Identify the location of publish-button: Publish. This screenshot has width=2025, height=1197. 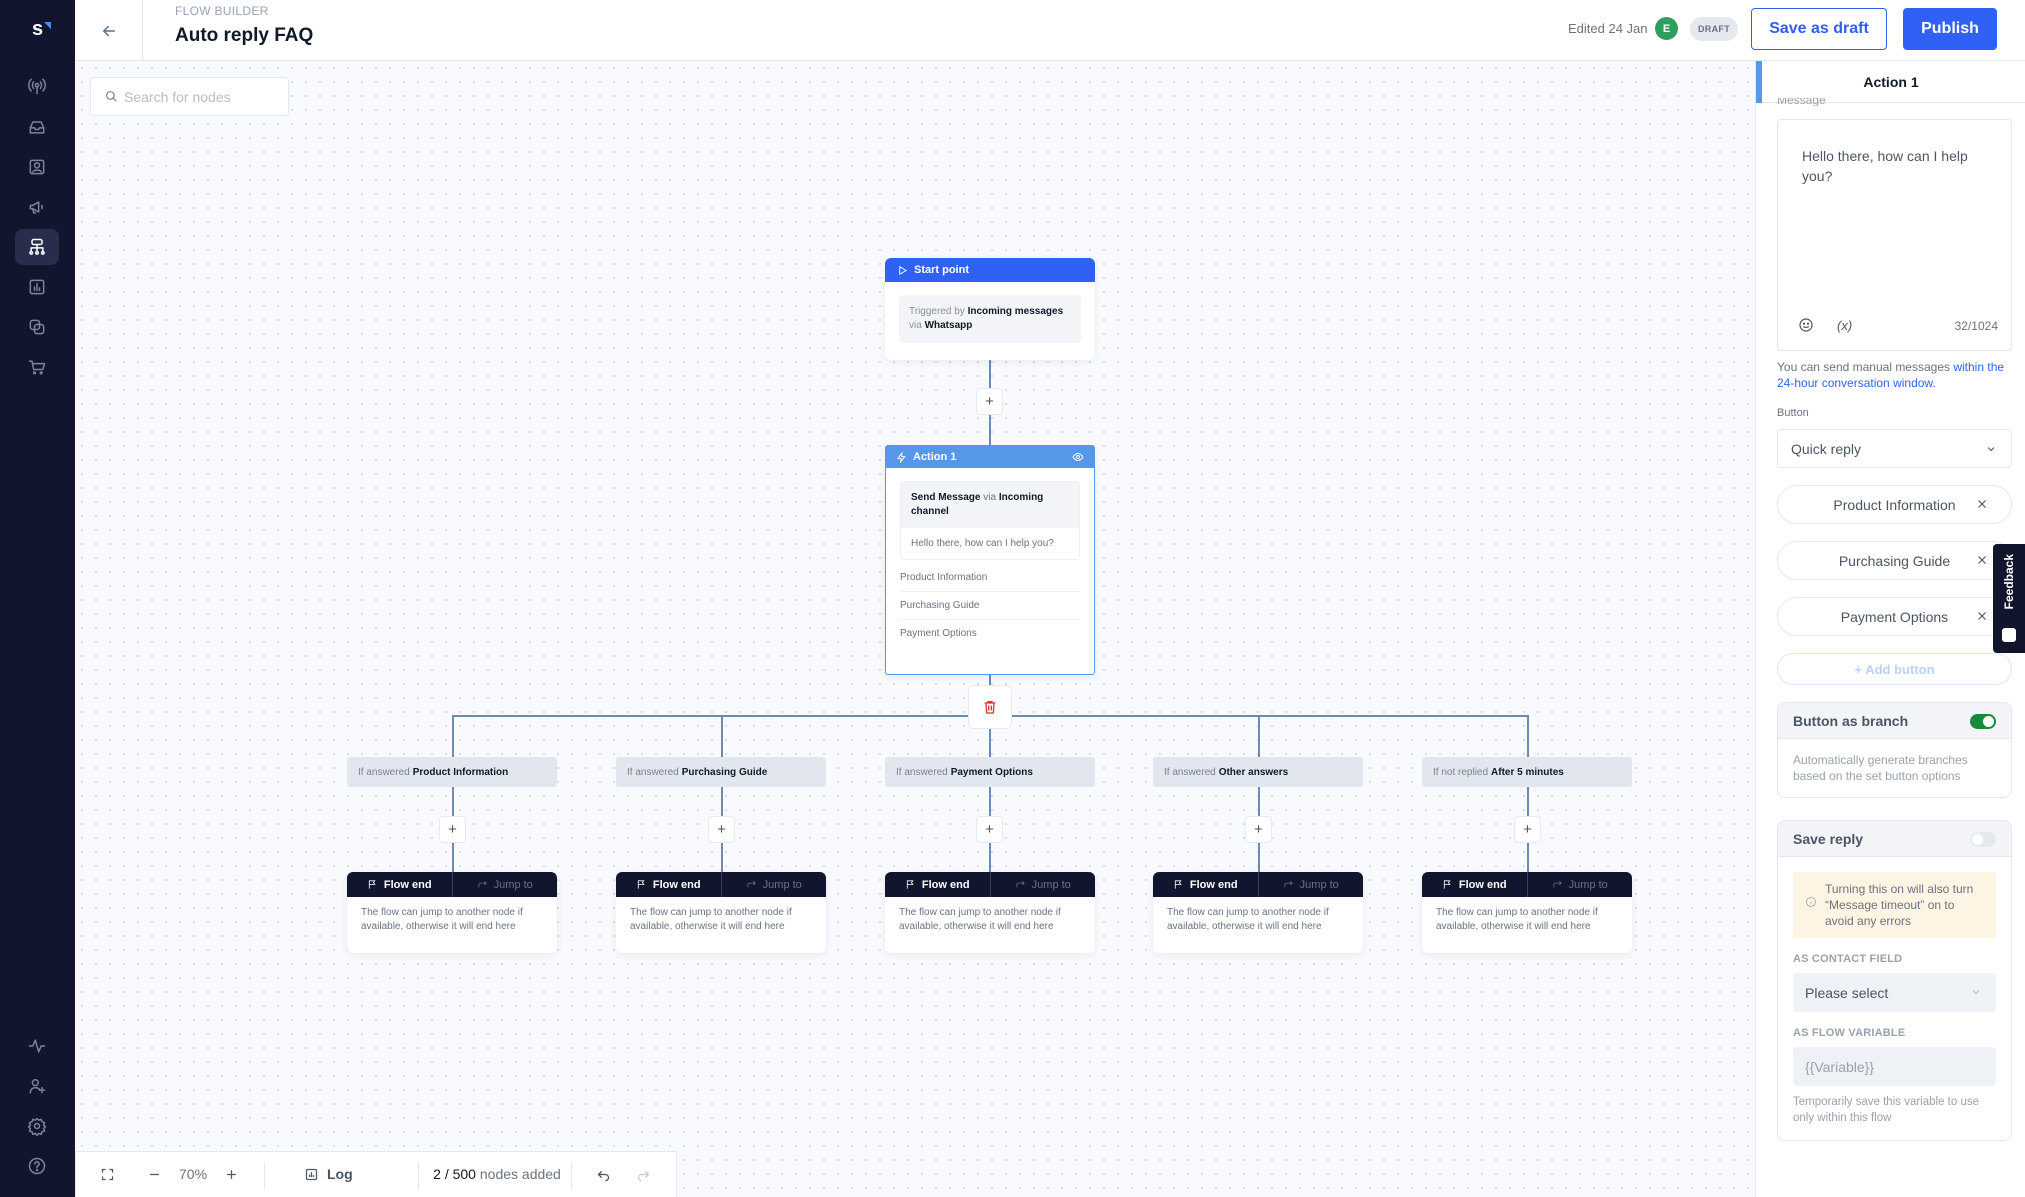
(1950, 29).